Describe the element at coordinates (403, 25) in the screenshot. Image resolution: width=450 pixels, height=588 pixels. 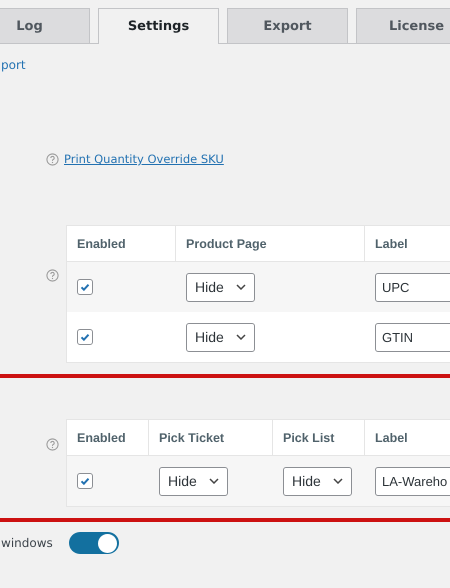
I see `tab: License` at that location.